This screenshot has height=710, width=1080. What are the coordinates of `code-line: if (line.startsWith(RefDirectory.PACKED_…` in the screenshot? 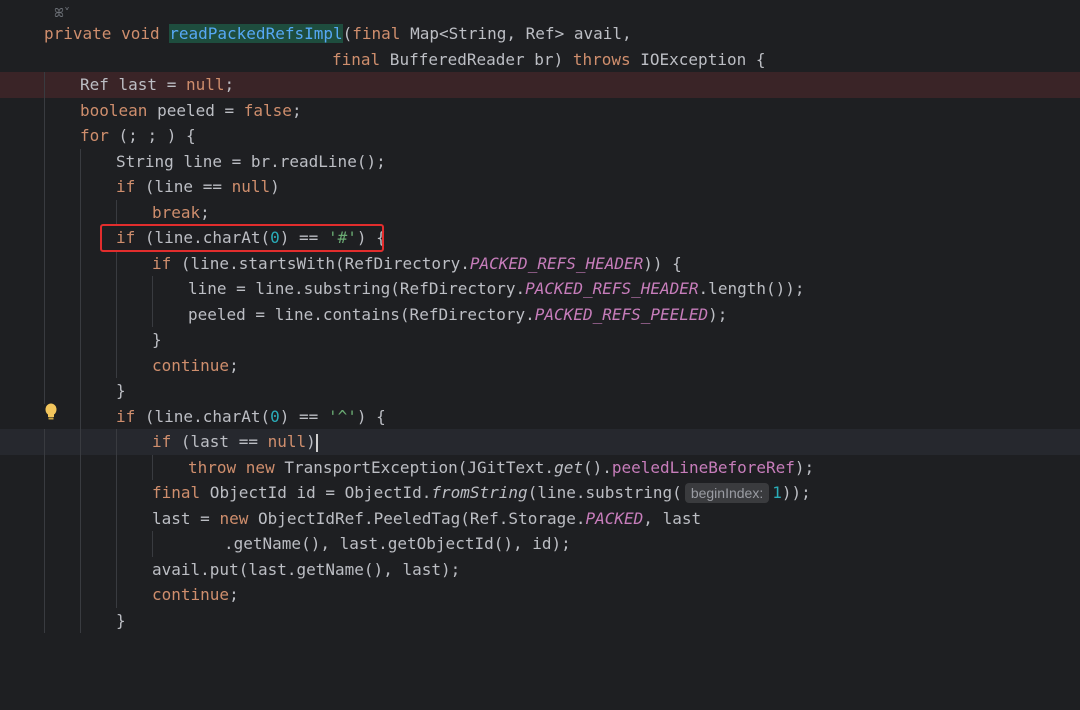 It's located at (540, 263).